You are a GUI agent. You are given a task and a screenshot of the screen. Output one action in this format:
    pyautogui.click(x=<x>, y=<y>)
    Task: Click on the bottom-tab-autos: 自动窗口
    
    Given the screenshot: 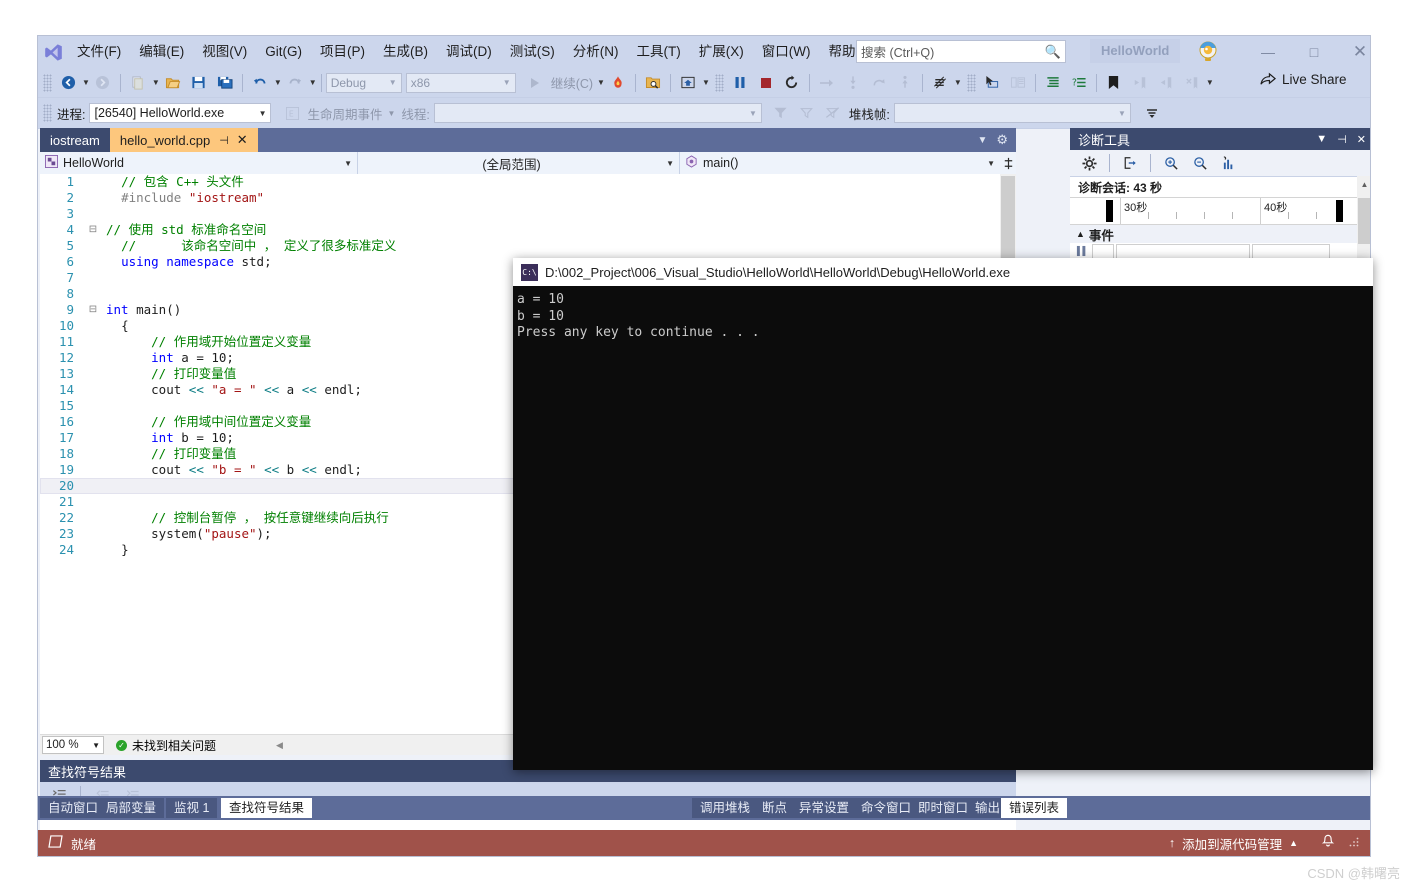 What is the action you would take?
    pyautogui.click(x=73, y=808)
    